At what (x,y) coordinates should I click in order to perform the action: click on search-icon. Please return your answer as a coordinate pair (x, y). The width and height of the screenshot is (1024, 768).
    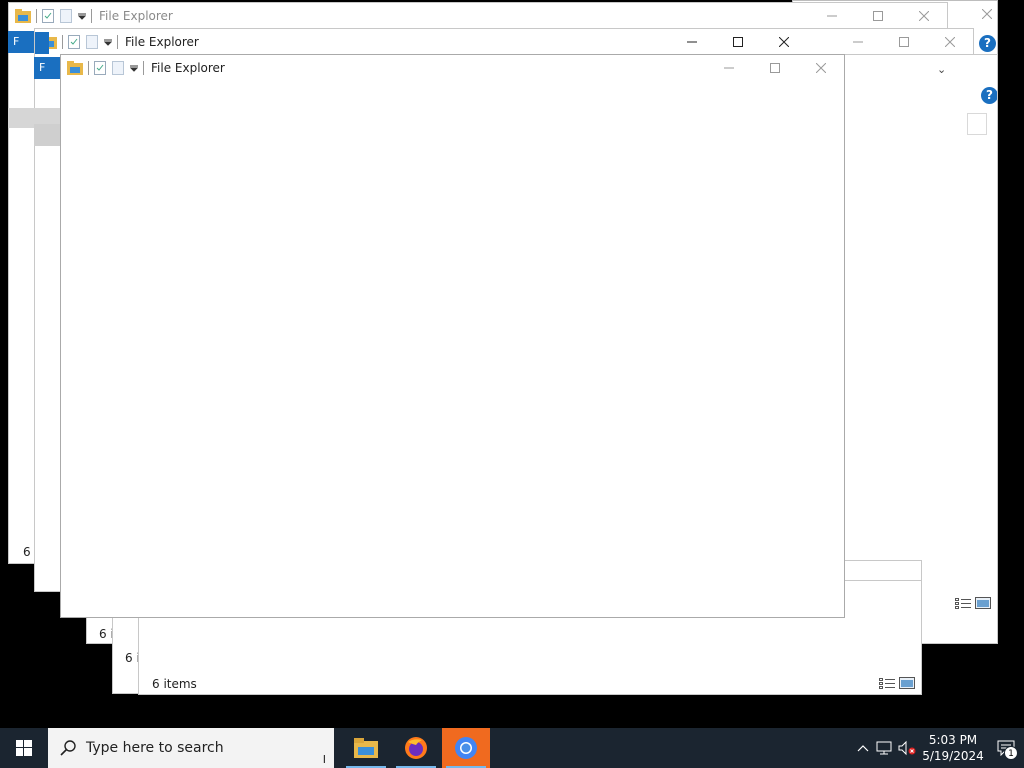
    Looking at the image, I should click on (68, 748).